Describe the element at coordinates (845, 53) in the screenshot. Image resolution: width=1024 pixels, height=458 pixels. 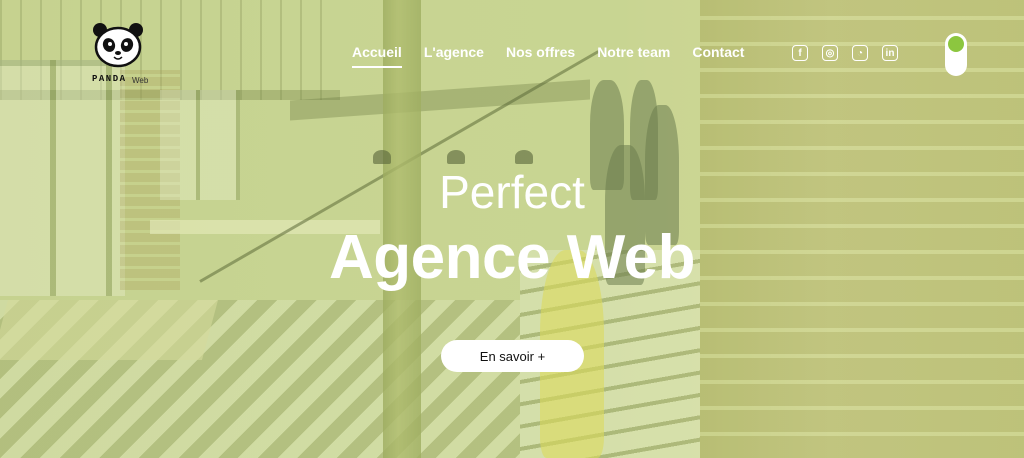
I see `social-links: f ◎ ◔ in` at that location.